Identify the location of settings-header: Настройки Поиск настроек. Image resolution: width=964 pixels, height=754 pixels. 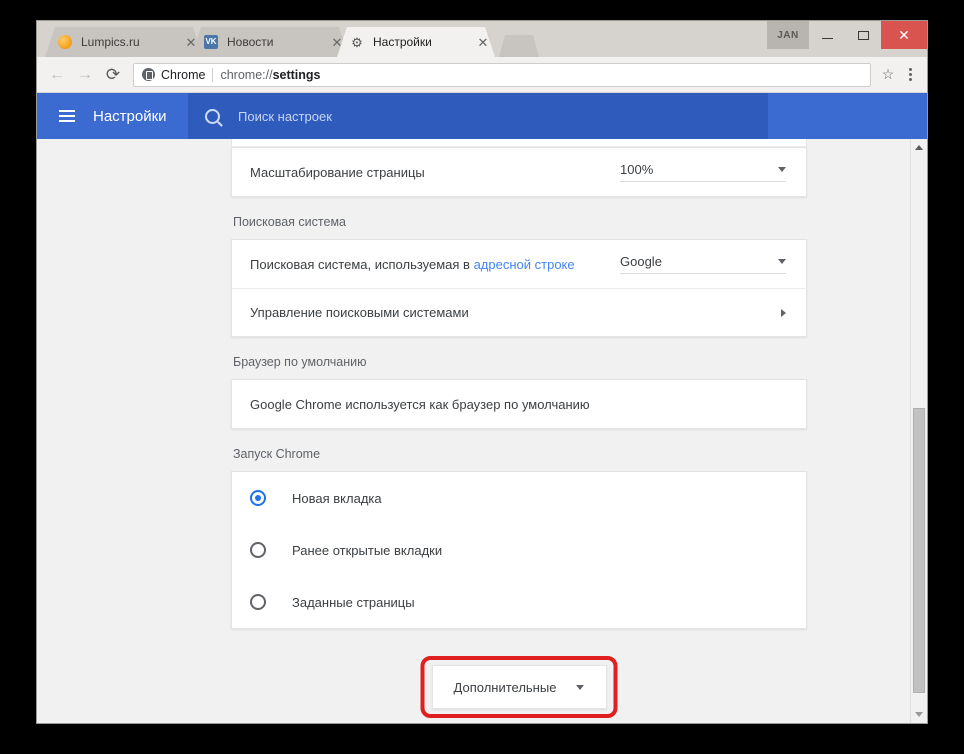
(482, 116).